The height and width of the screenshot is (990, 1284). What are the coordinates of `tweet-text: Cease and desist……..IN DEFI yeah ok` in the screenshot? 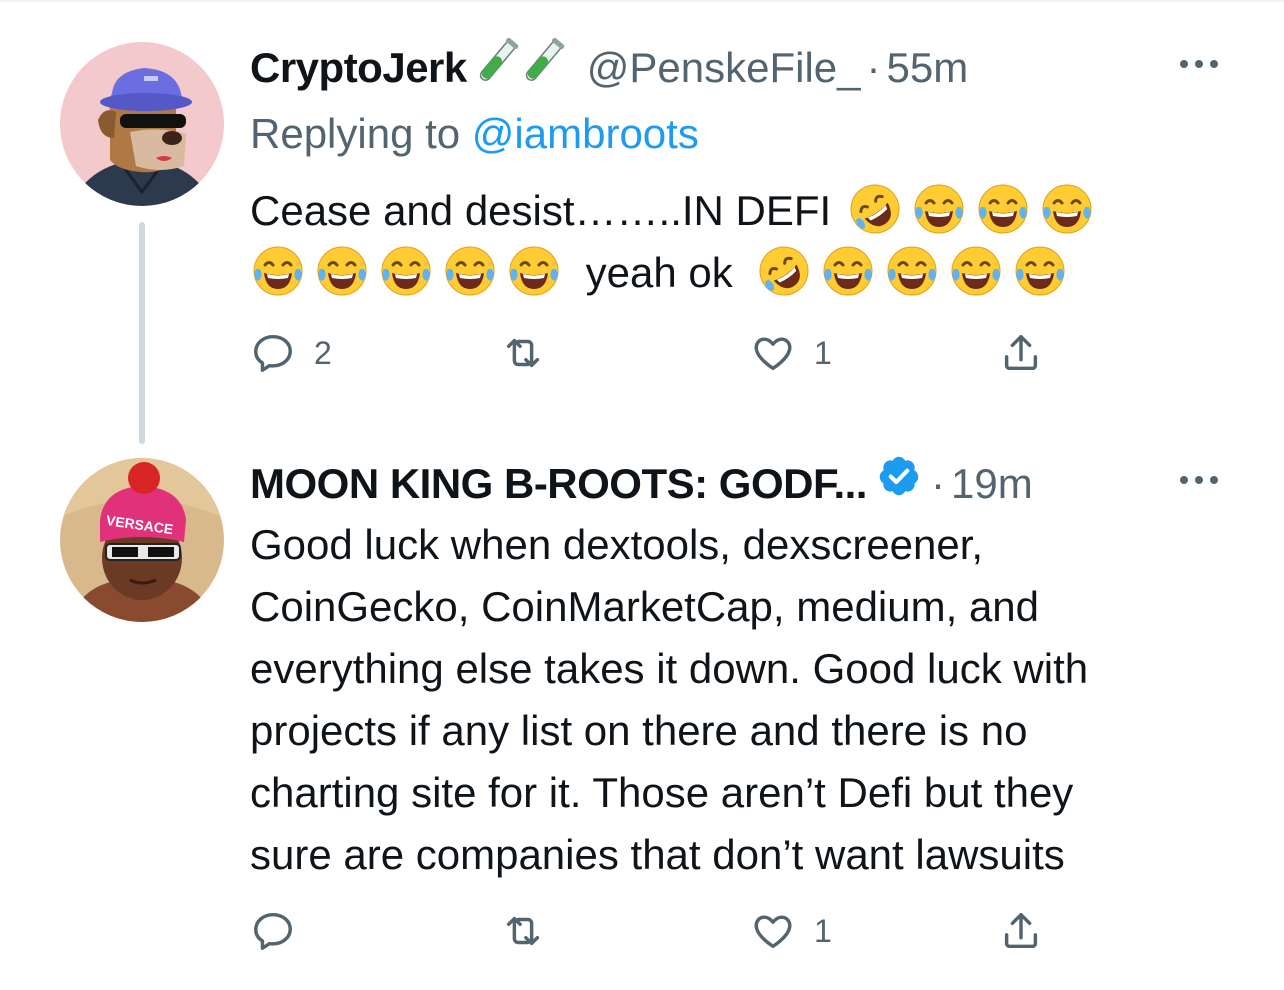 It's located at (740, 242).